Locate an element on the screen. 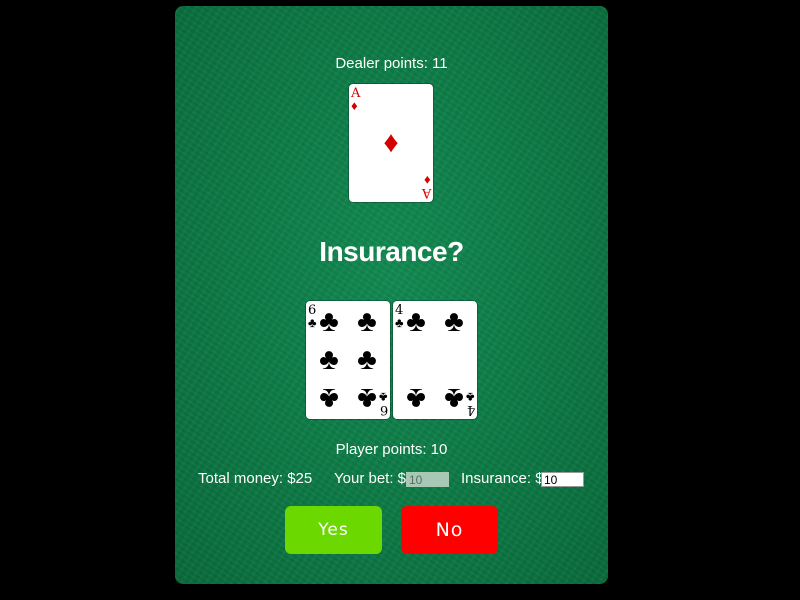 The height and width of the screenshot is (600, 800). player-card: 6 ♣ ♣ ♣ ♣ ♣ ♣ ♣ ♣ 6 is located at coordinates (348, 360).